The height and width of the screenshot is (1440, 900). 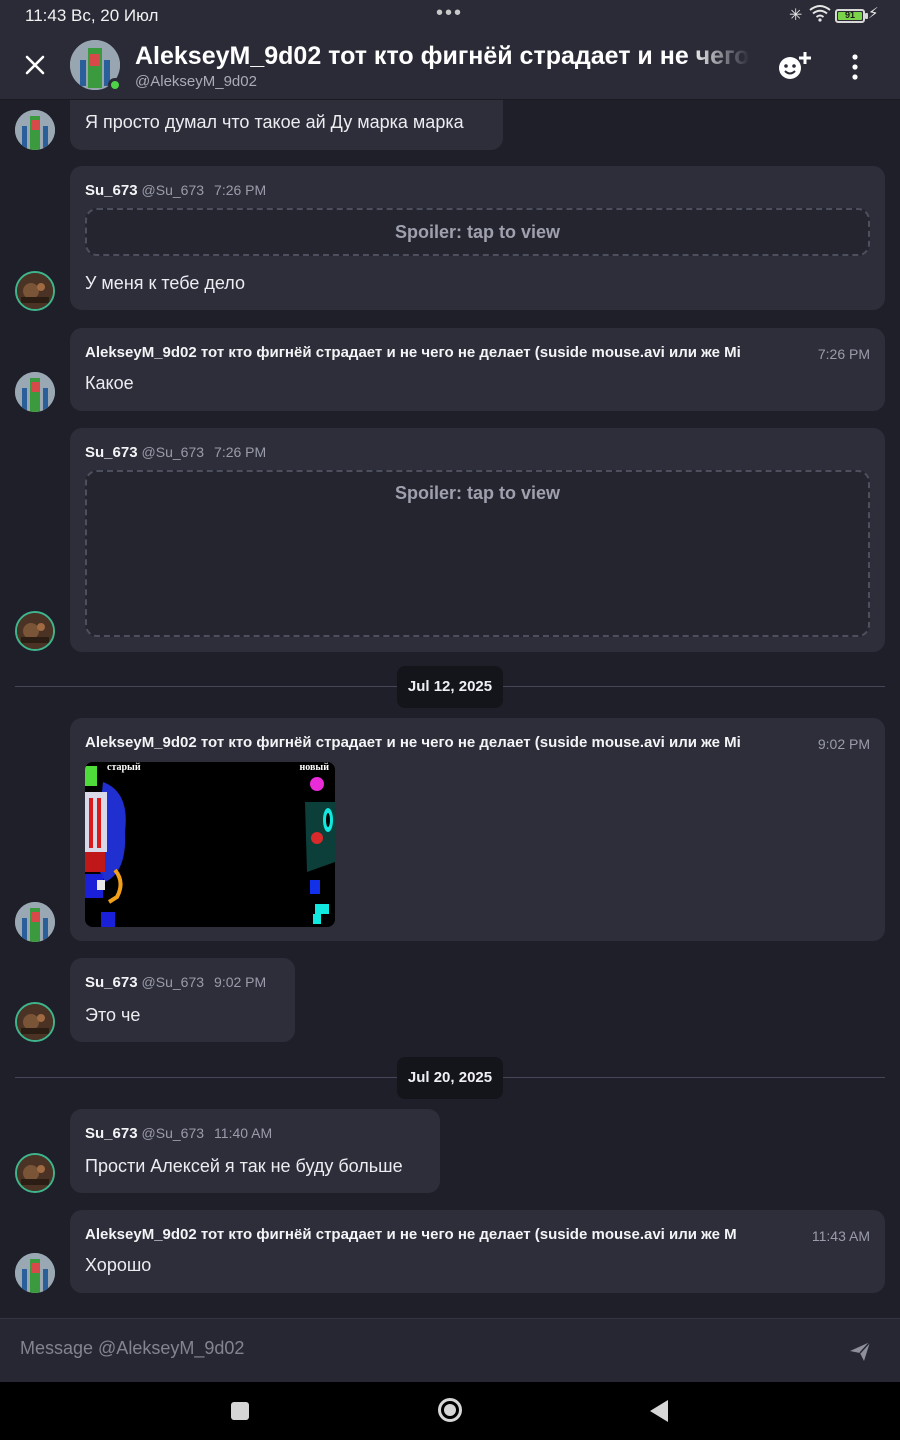 I want to click on wifi-icon, so click(x=820, y=13).